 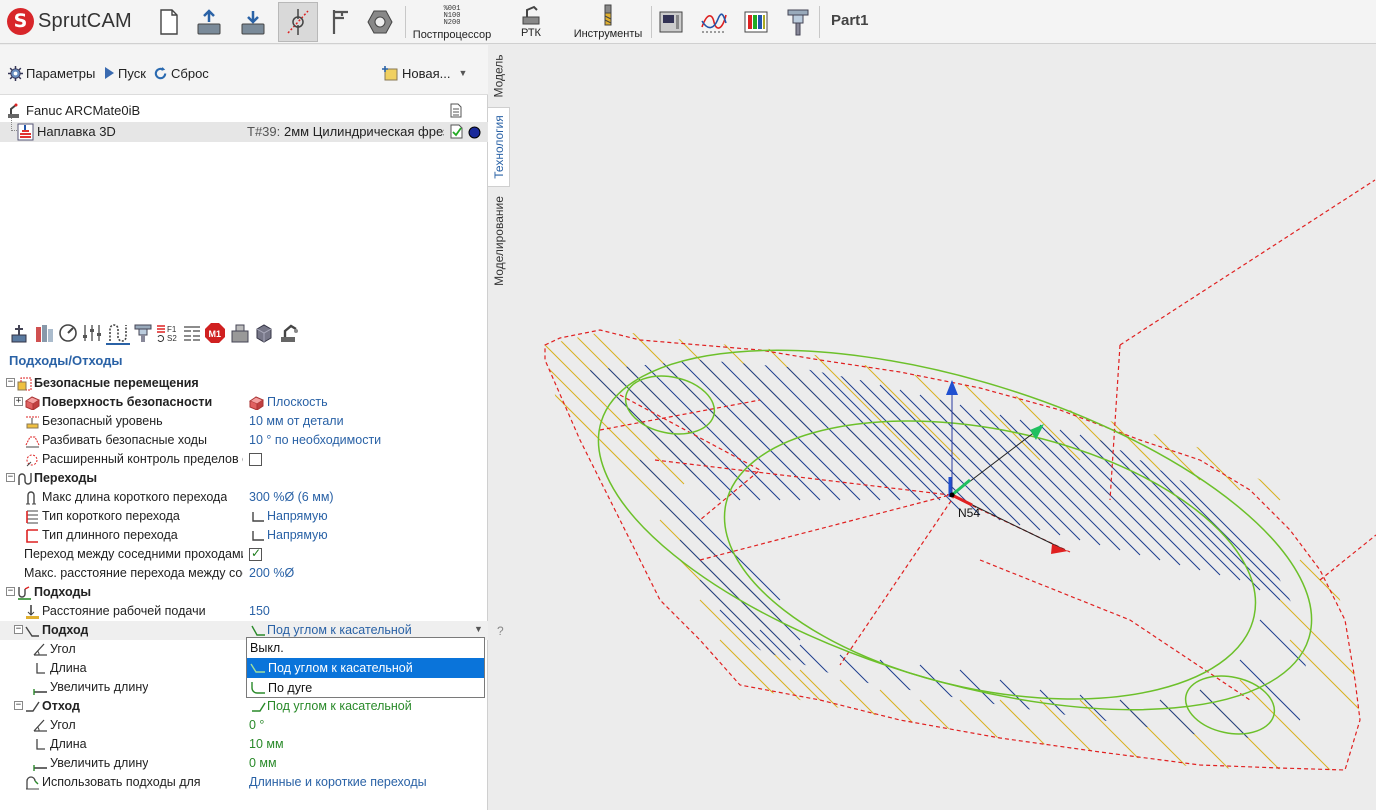 I want to click on tab-stock-icon, so click(x=44, y=333).